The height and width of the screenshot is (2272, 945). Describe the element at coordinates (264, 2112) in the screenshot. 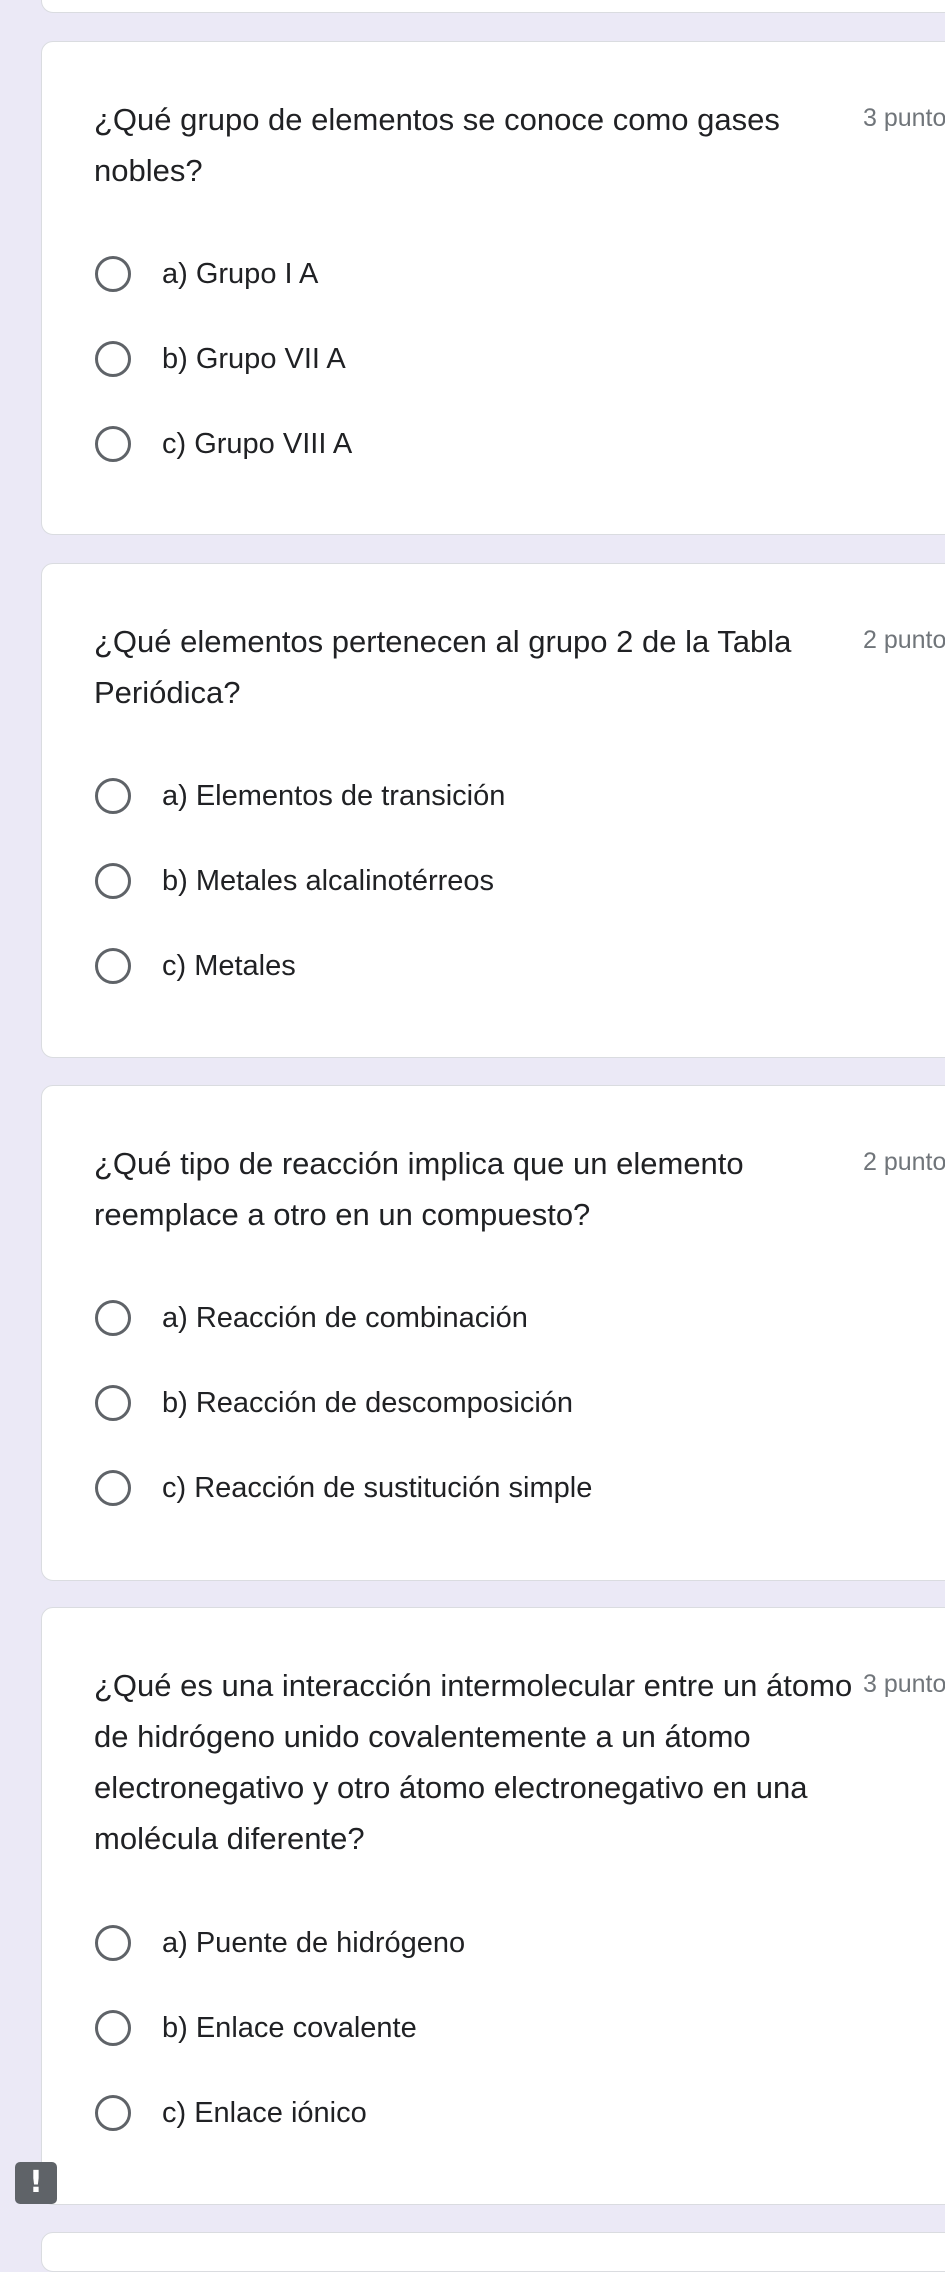

I see `answer-option-label: c) Enlace iónico` at that location.